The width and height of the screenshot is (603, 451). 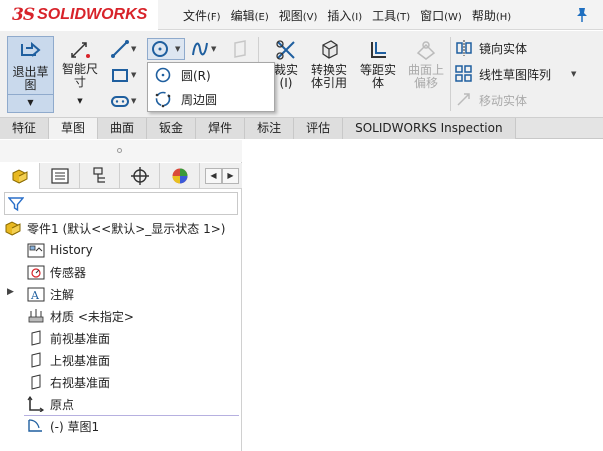 What do you see at coordinates (80, 74) in the screenshot?
I see `smart-dimension-button: 智能尺寸 ▼` at bounding box center [80, 74].